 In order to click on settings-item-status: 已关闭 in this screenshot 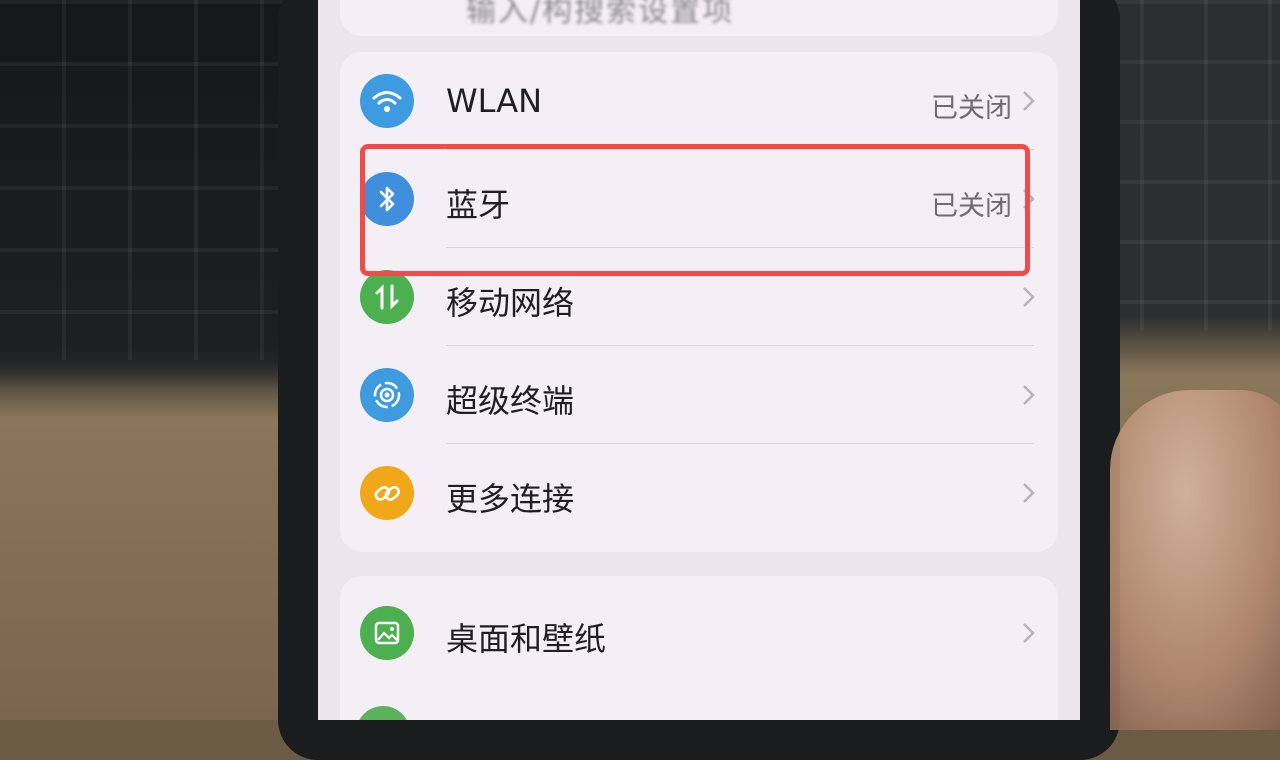, I will do `click(971, 108)`.